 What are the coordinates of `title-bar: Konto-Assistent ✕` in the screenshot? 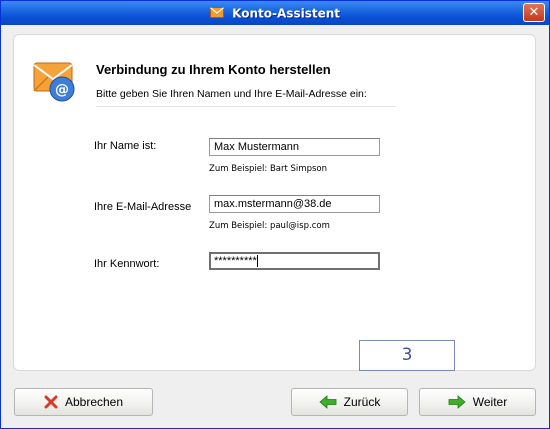 It's located at (275, 13).